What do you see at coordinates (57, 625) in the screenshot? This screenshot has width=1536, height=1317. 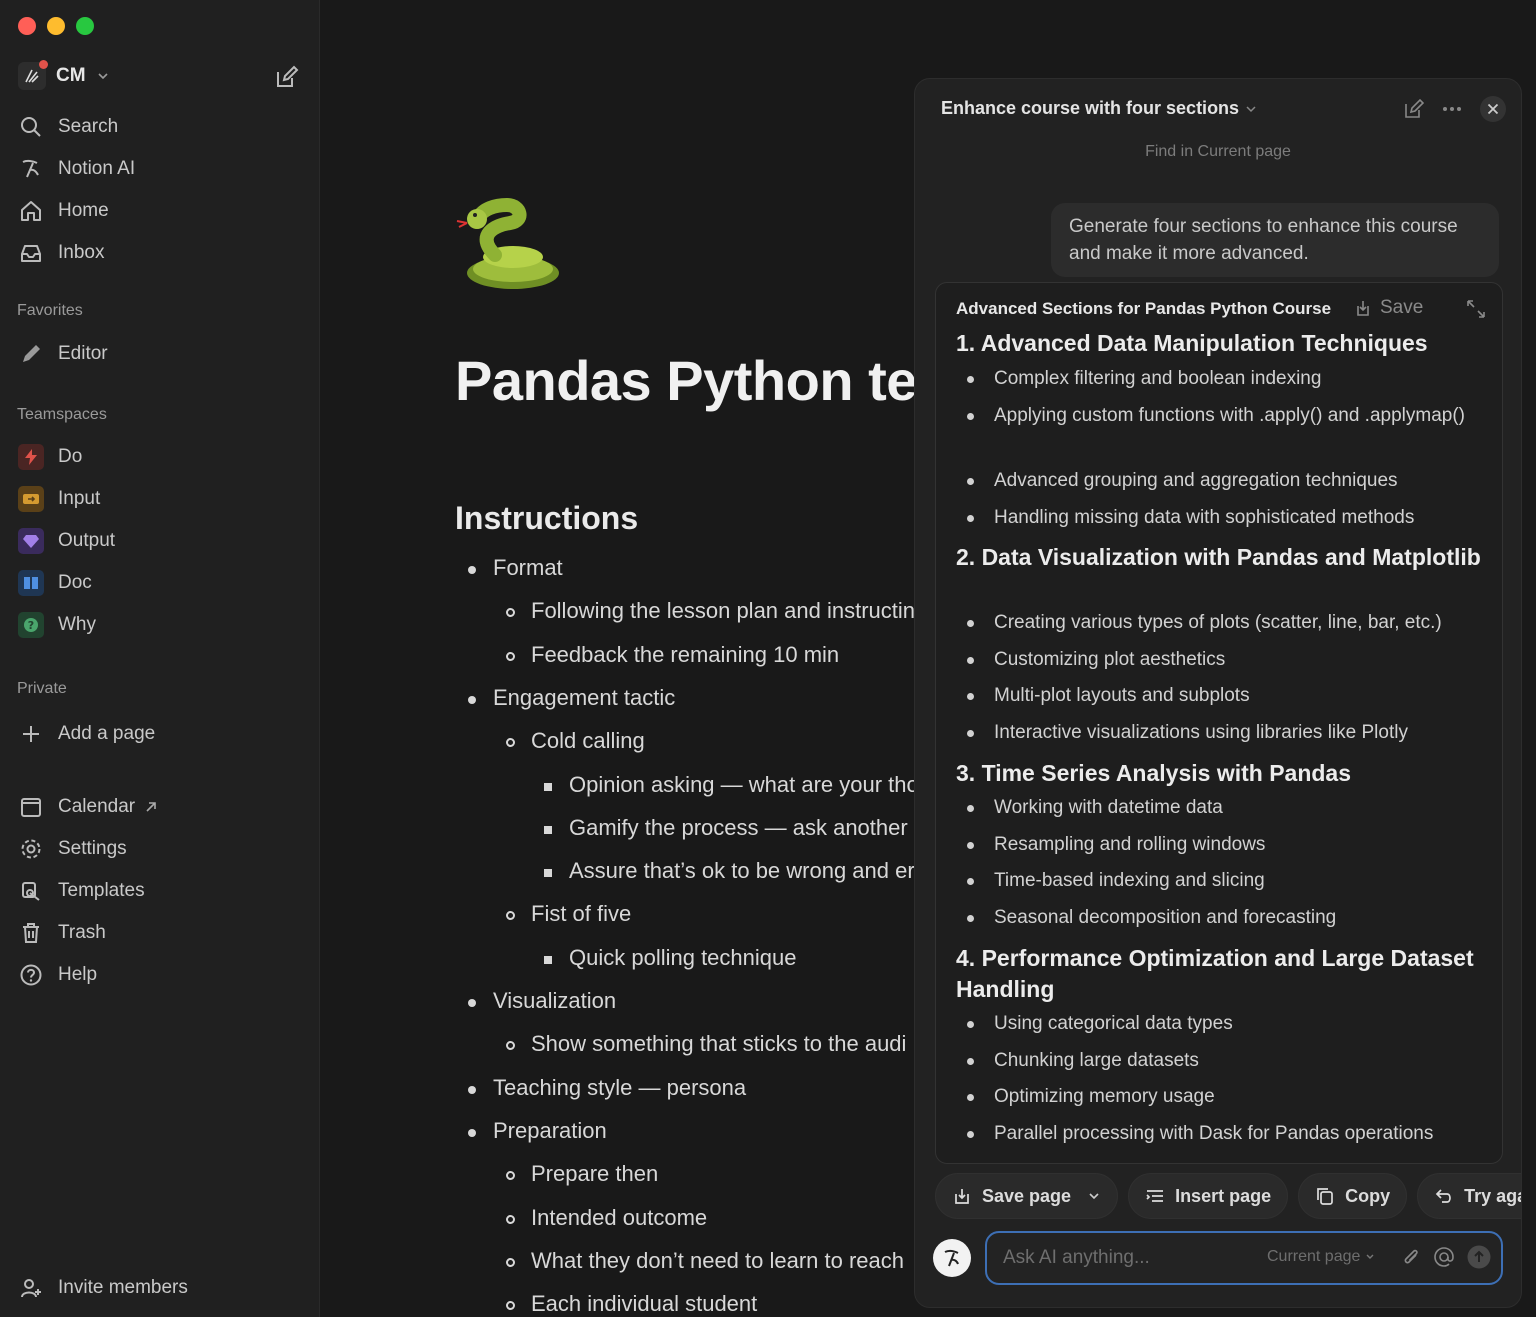 I see `sidebar-item-why: ? Why` at bounding box center [57, 625].